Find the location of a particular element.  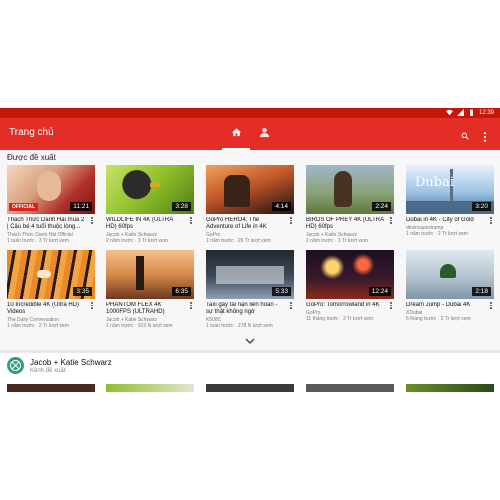

boy-face-shape is located at coordinates (49, 186).